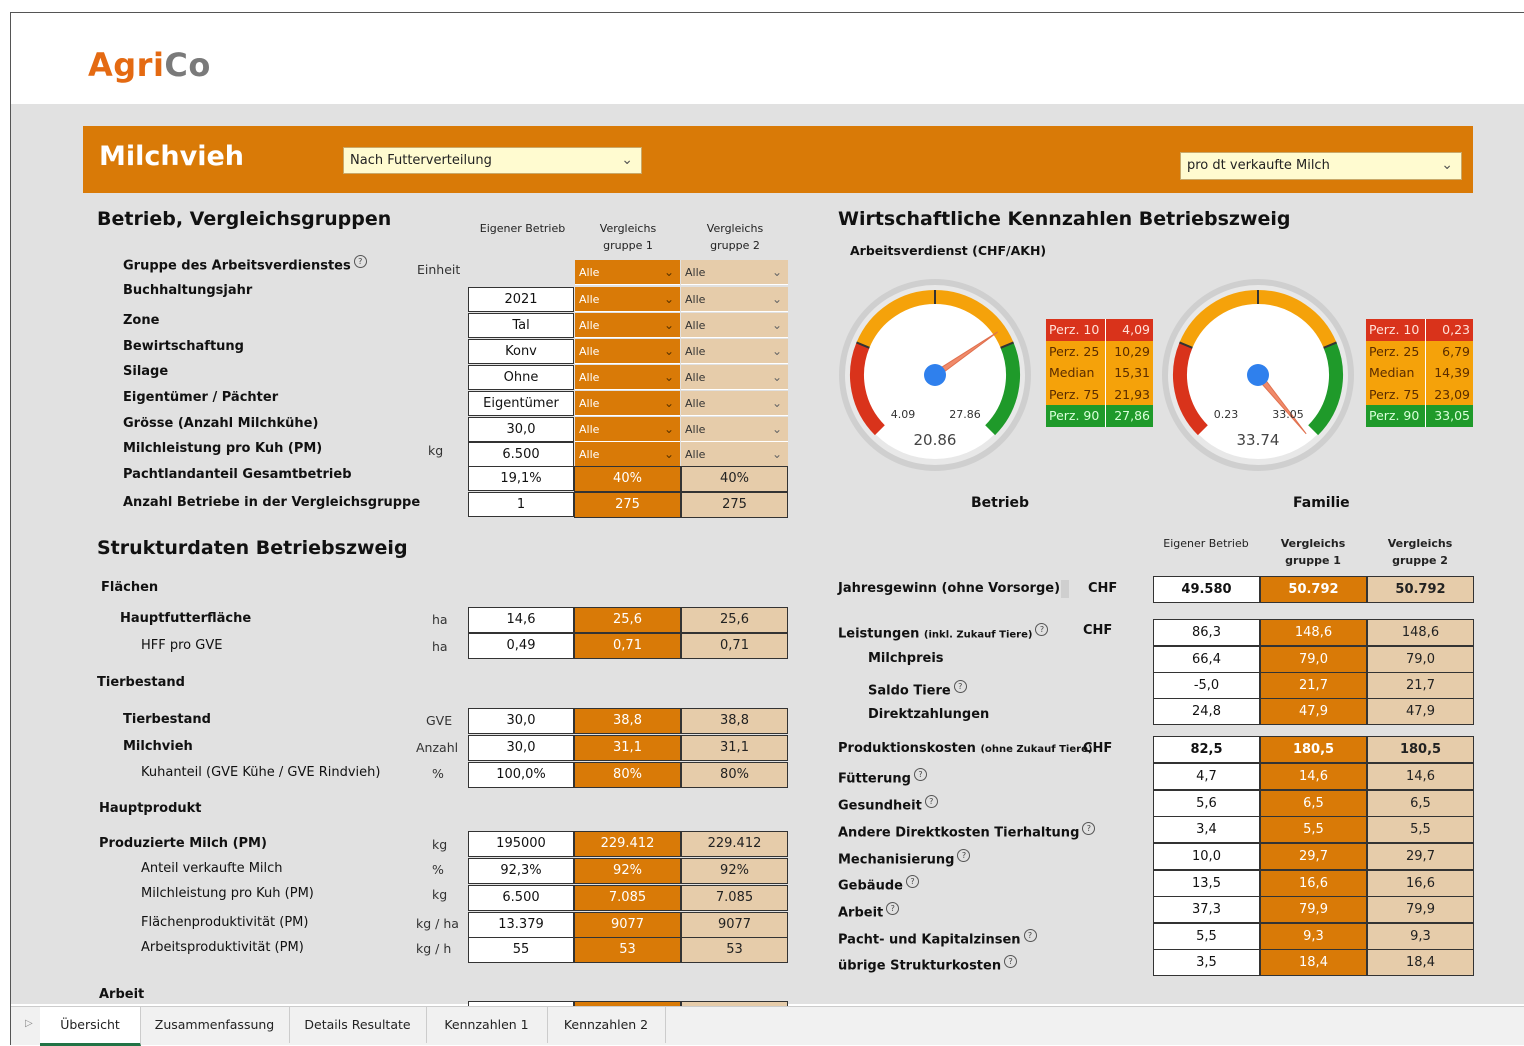 Image resolution: width=1524 pixels, height=1046 pixels. I want to click on kz-g2-cell: 5,5, so click(1420, 829).